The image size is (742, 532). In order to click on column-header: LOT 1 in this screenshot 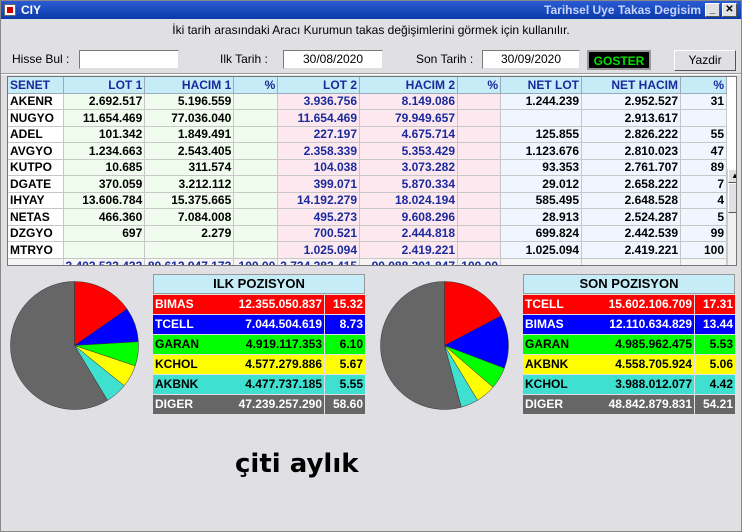, I will do `click(104, 85)`.